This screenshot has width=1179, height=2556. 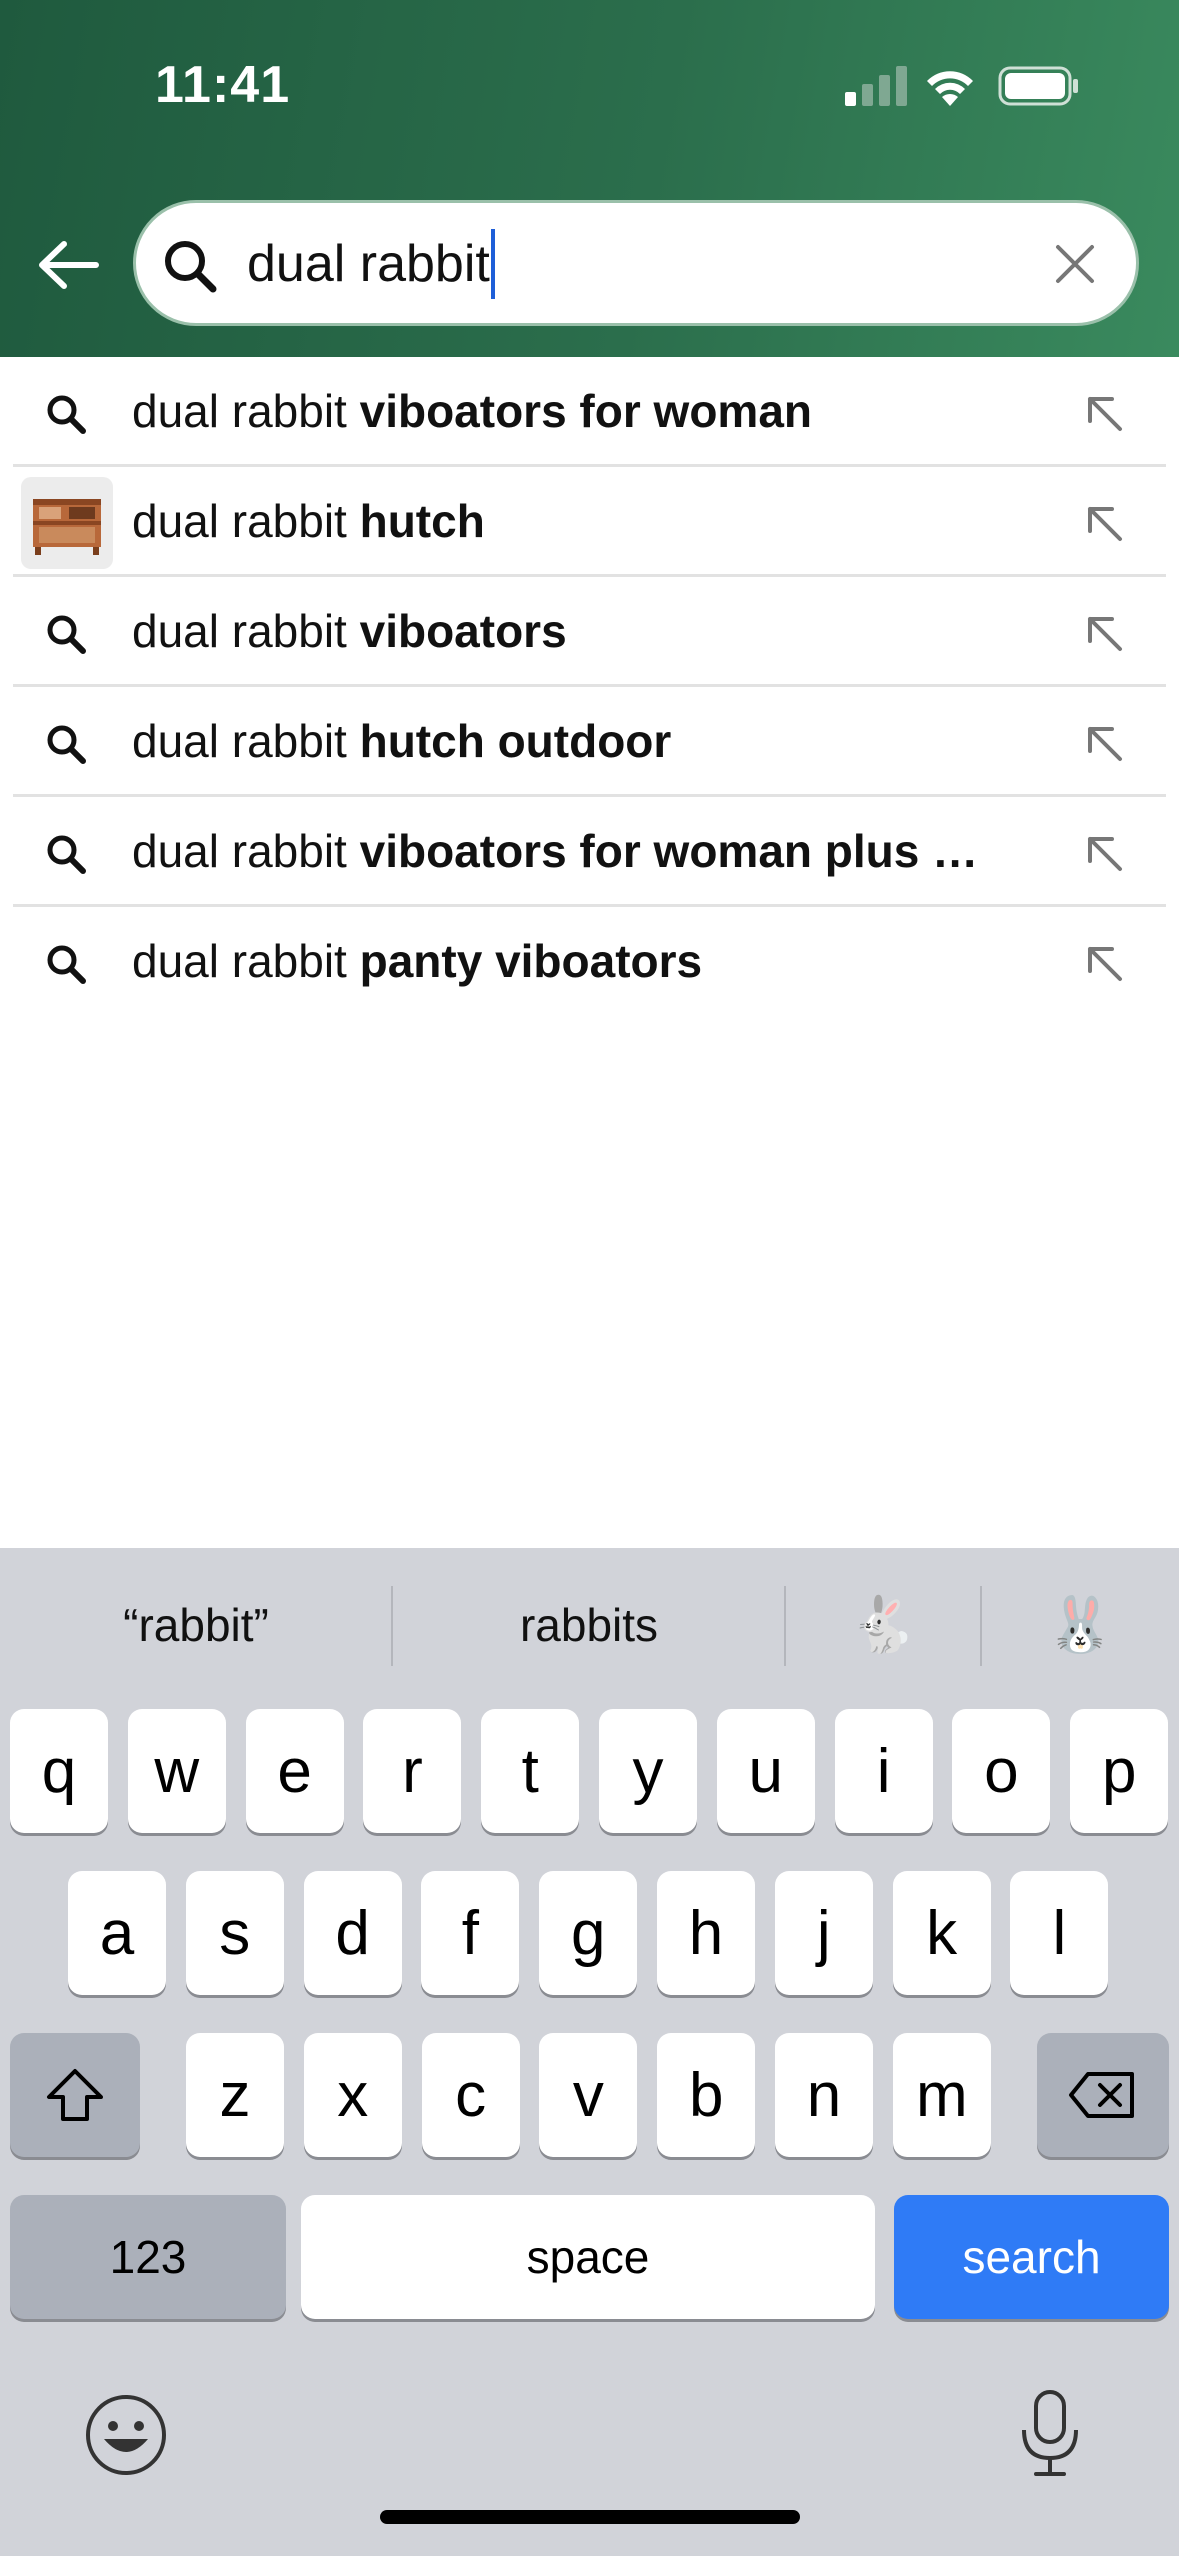 What do you see at coordinates (588, 2095) in the screenshot?
I see `key-v: v` at bounding box center [588, 2095].